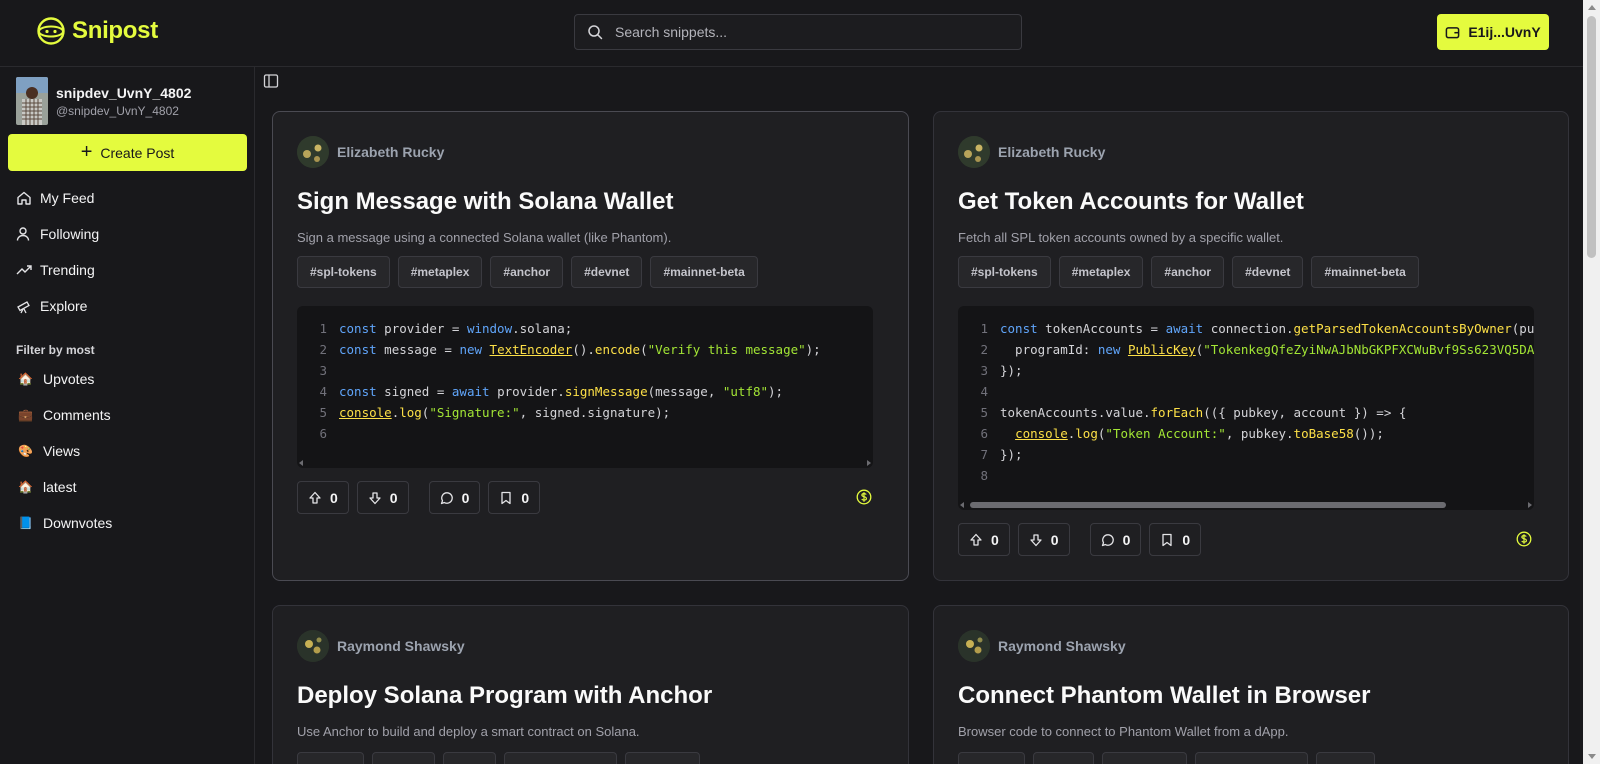 This screenshot has width=1600, height=764. I want to click on scroll-down-arrow, so click(1592, 756).